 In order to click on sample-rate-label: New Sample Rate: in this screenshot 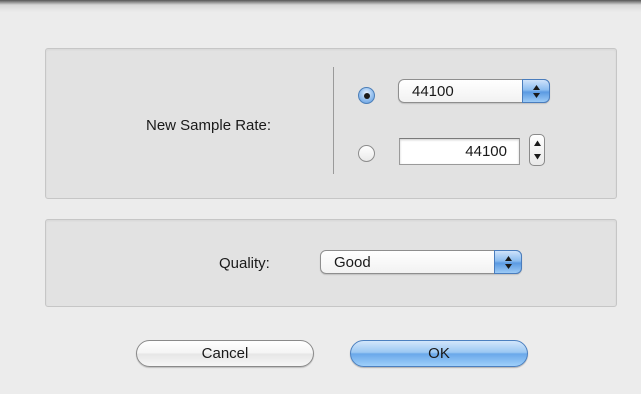, I will do `click(209, 125)`.